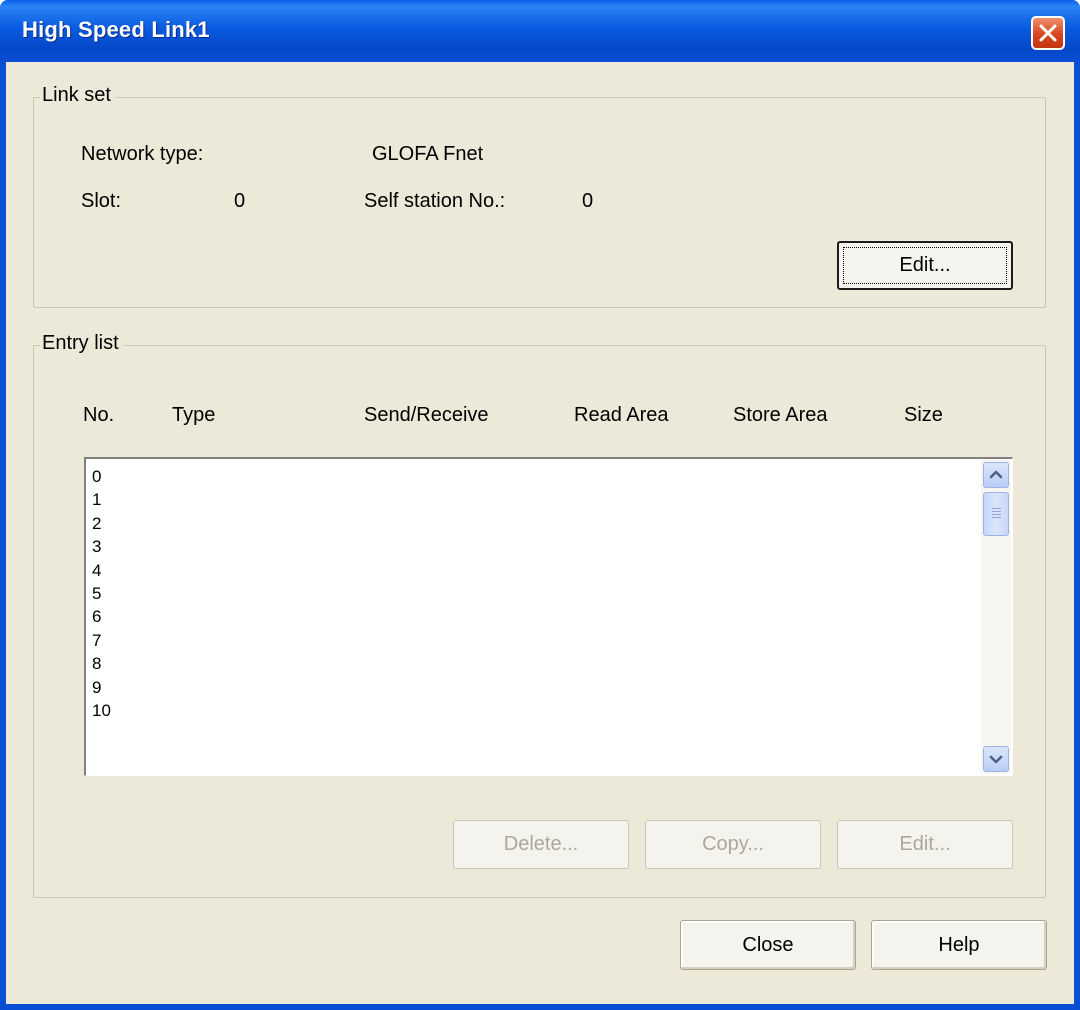  I want to click on column-header-no: No., so click(99, 415).